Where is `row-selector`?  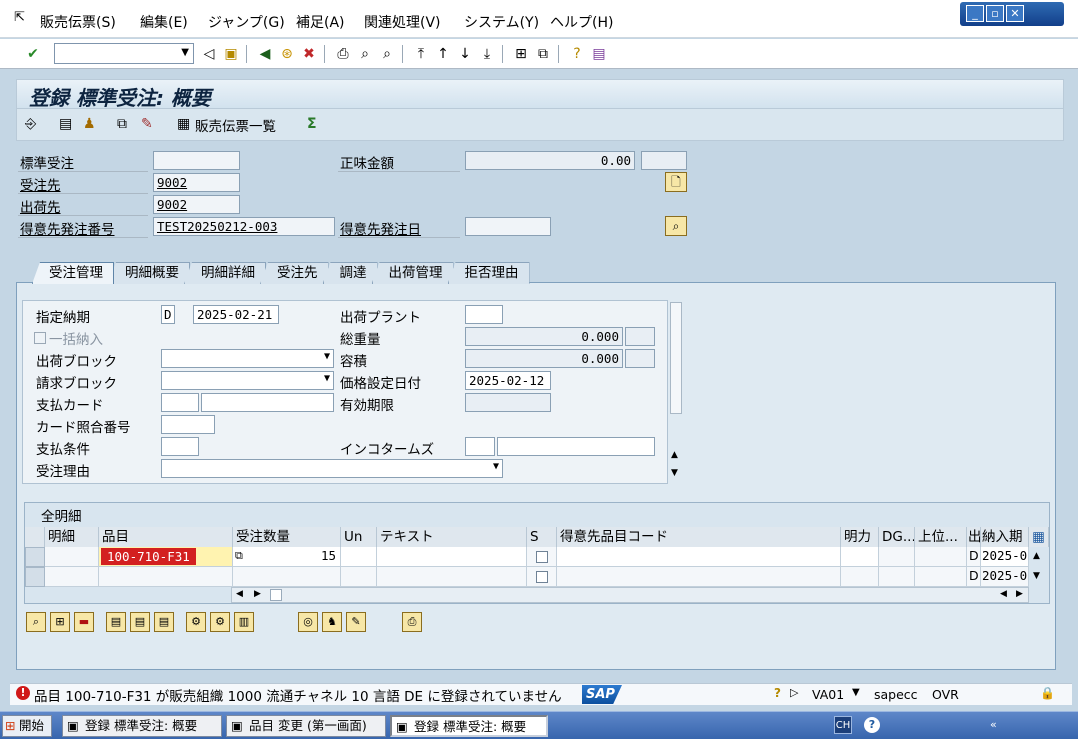
row-selector is located at coordinates (35, 577).